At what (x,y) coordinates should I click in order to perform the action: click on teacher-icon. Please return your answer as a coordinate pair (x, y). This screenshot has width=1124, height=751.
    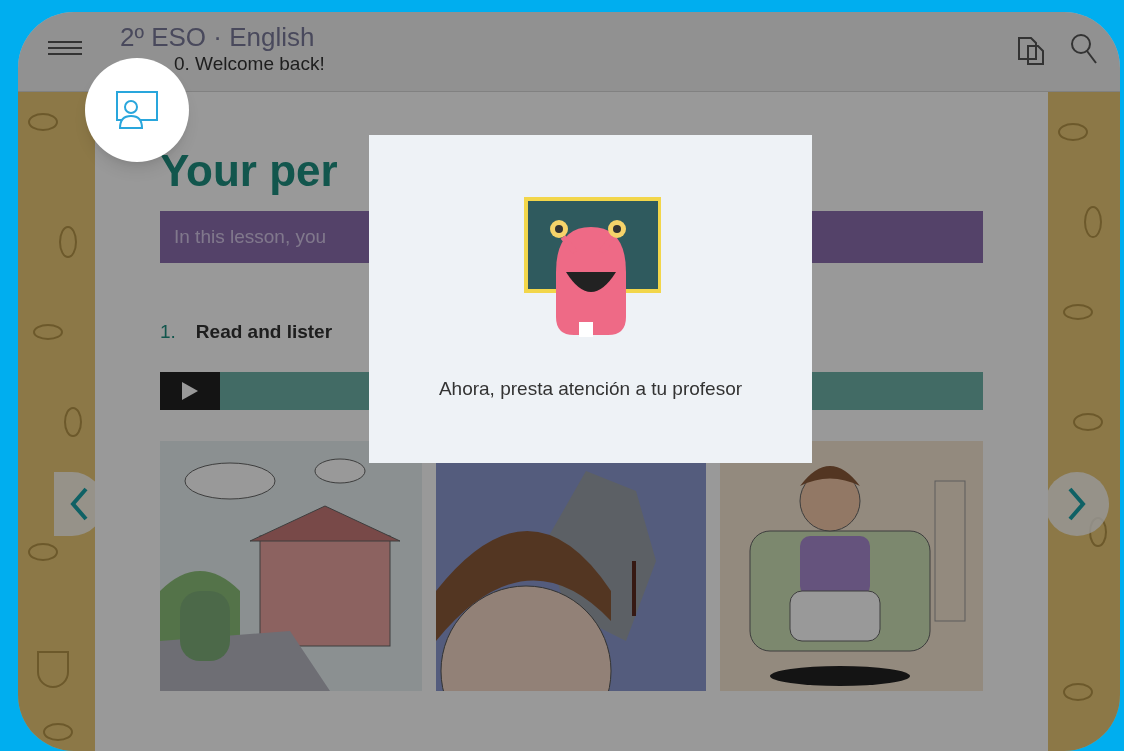
    Looking at the image, I should click on (137, 110).